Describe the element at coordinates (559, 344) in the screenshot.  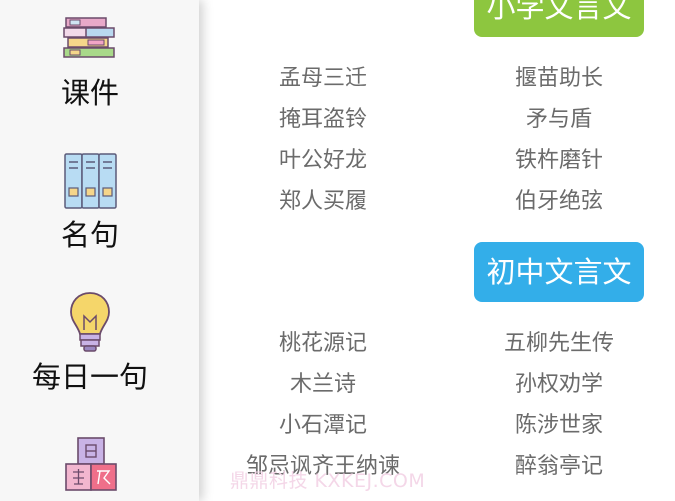
I see `article-item: 五柳先生传` at that location.